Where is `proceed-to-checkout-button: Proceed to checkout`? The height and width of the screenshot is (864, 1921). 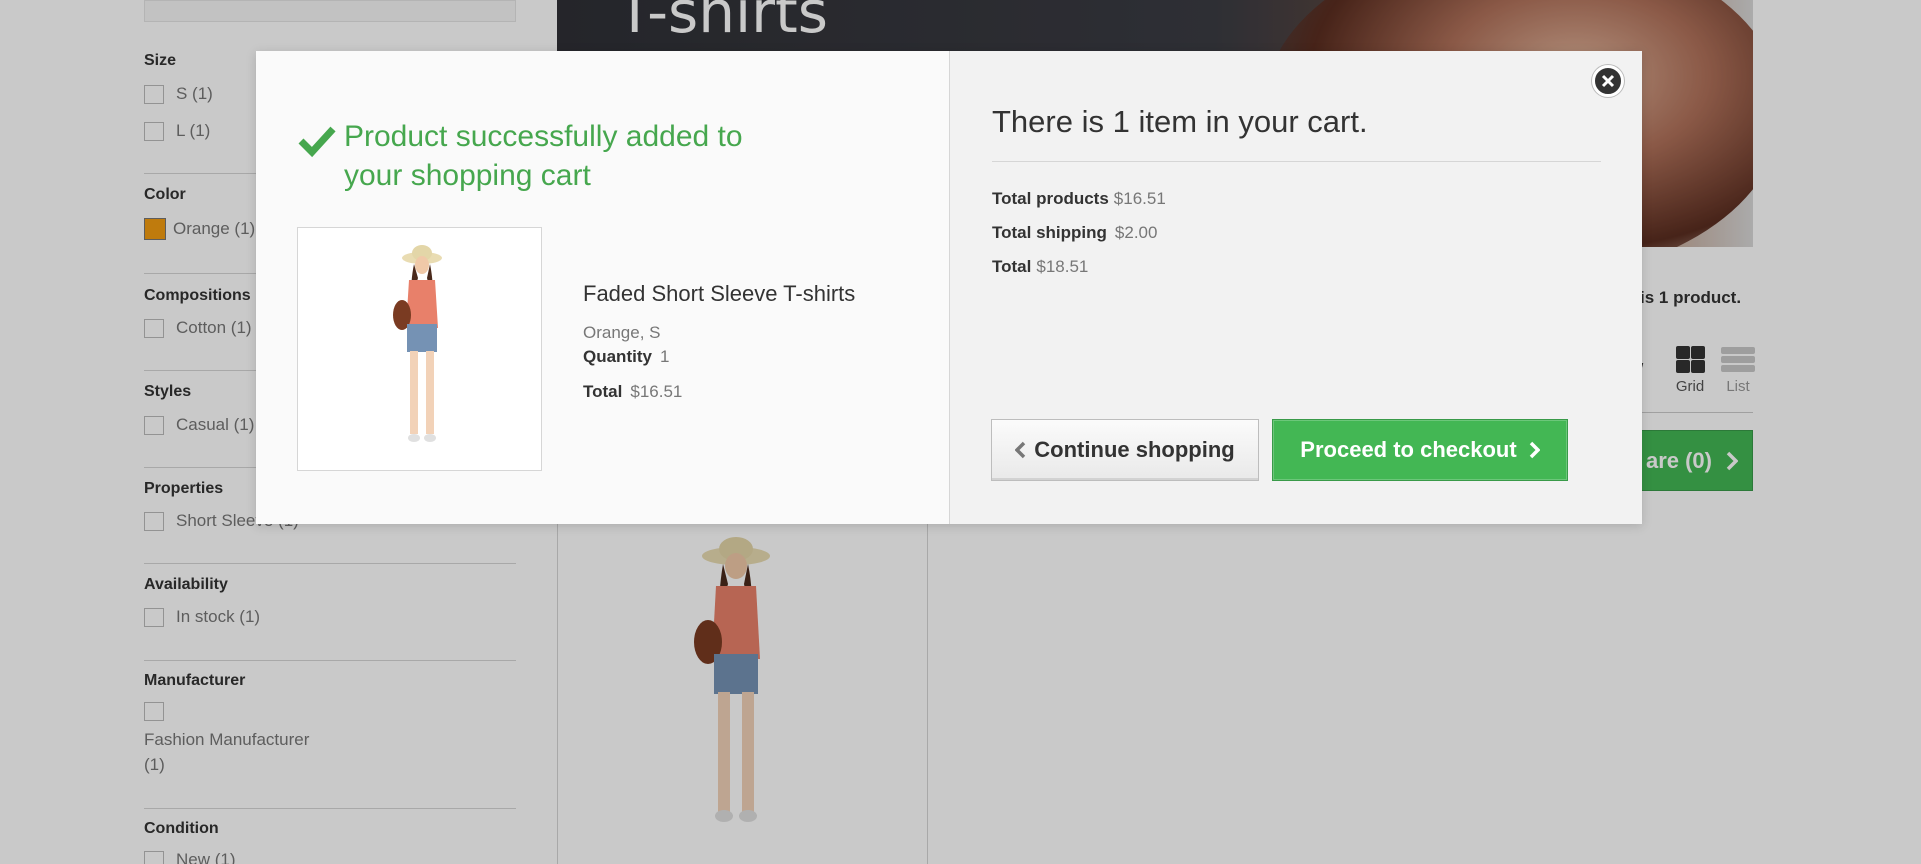 proceed-to-checkout-button: Proceed to checkout is located at coordinates (1420, 450).